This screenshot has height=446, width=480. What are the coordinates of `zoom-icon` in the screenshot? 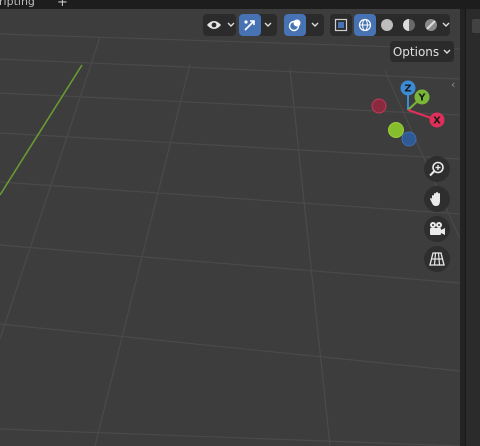 It's located at (436, 169).